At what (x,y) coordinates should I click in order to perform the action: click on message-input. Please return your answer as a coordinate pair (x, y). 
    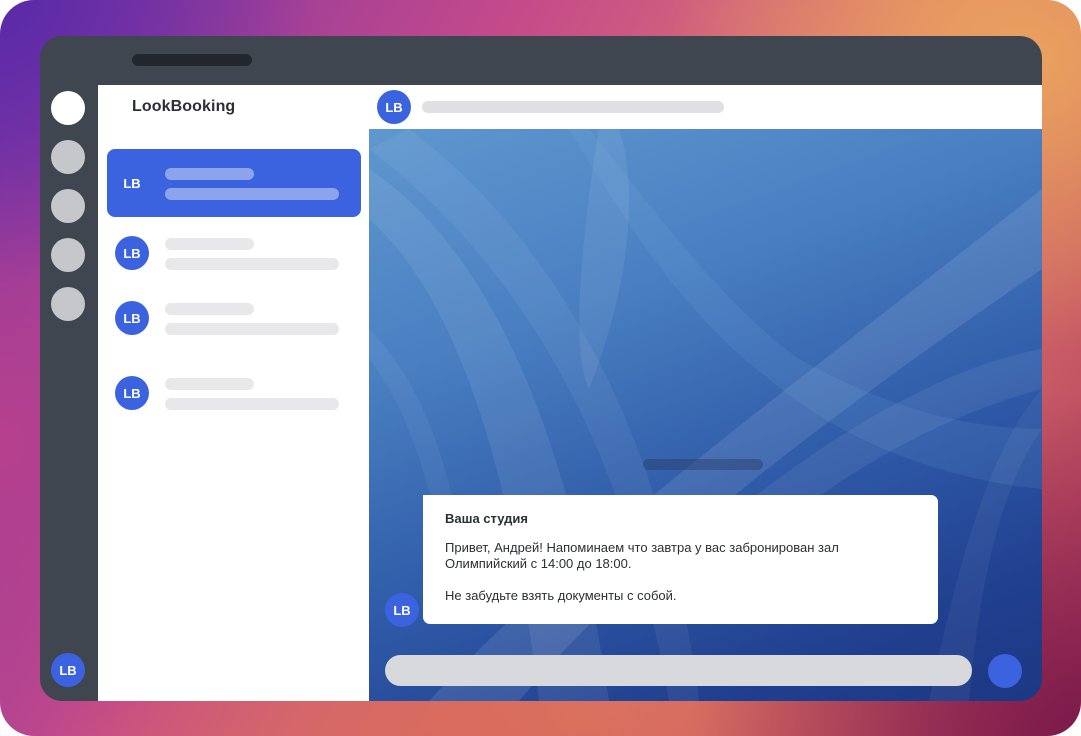
    Looking at the image, I should click on (678, 670).